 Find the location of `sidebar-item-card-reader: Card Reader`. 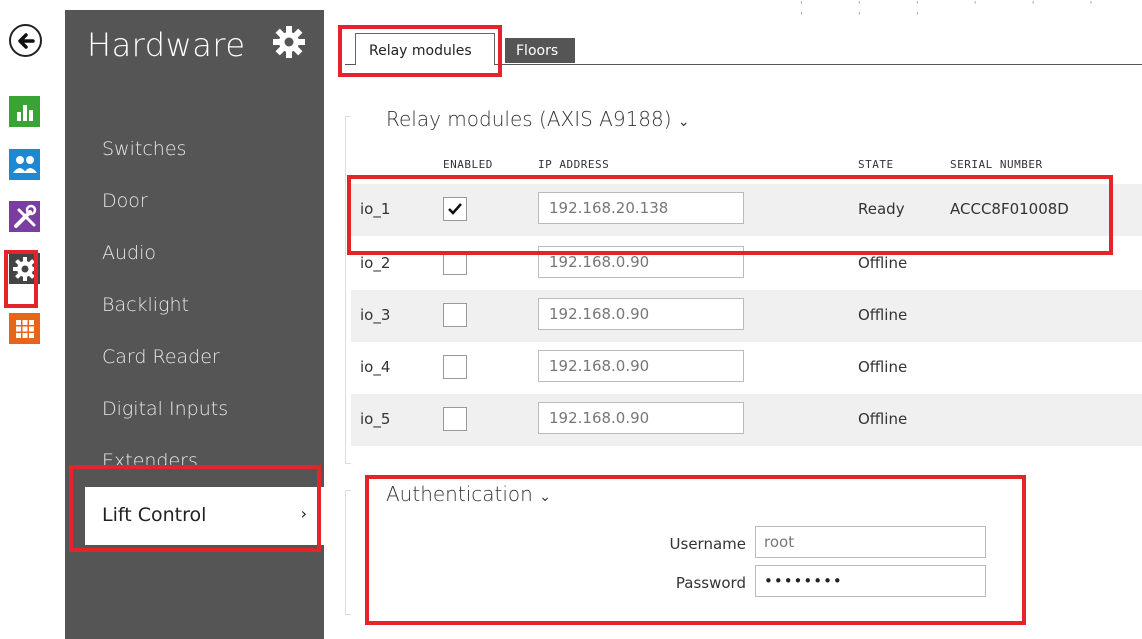

sidebar-item-card-reader: Card Reader is located at coordinates (161, 357).